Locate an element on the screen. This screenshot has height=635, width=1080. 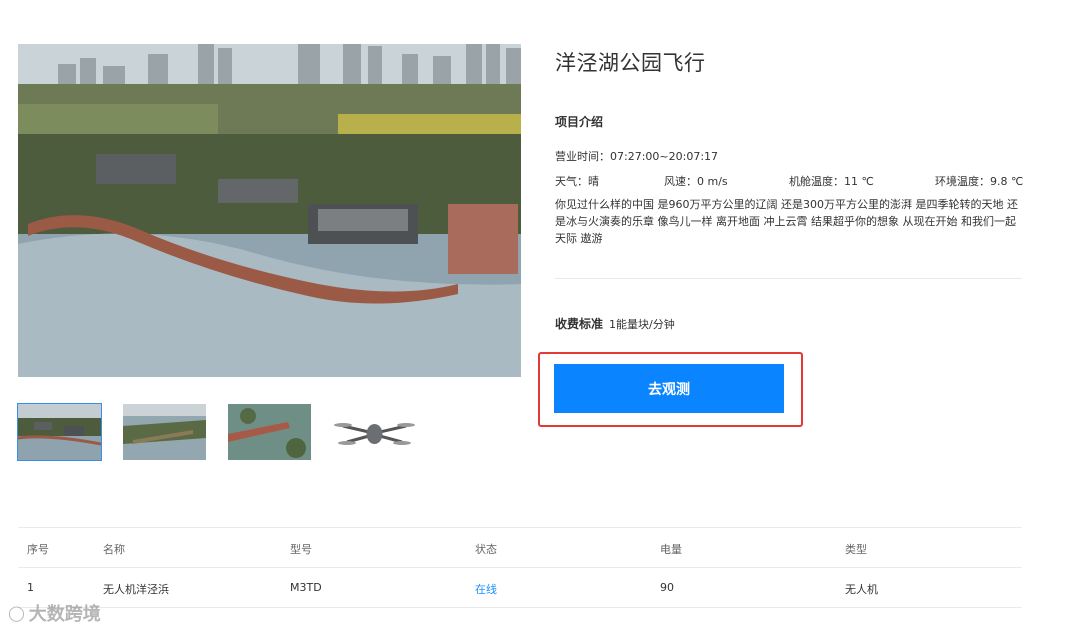
header-model: 型号 is located at coordinates (301, 549).